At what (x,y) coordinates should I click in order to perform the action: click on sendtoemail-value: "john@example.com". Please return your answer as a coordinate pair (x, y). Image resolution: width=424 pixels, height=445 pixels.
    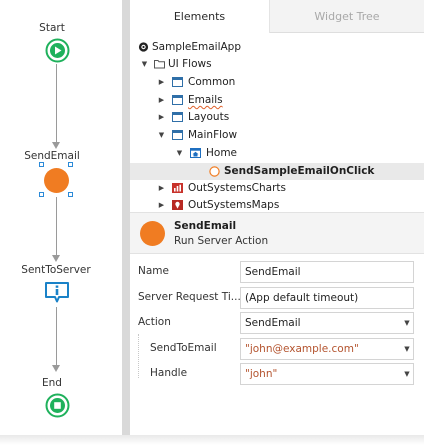
    Looking at the image, I should click on (302, 349).